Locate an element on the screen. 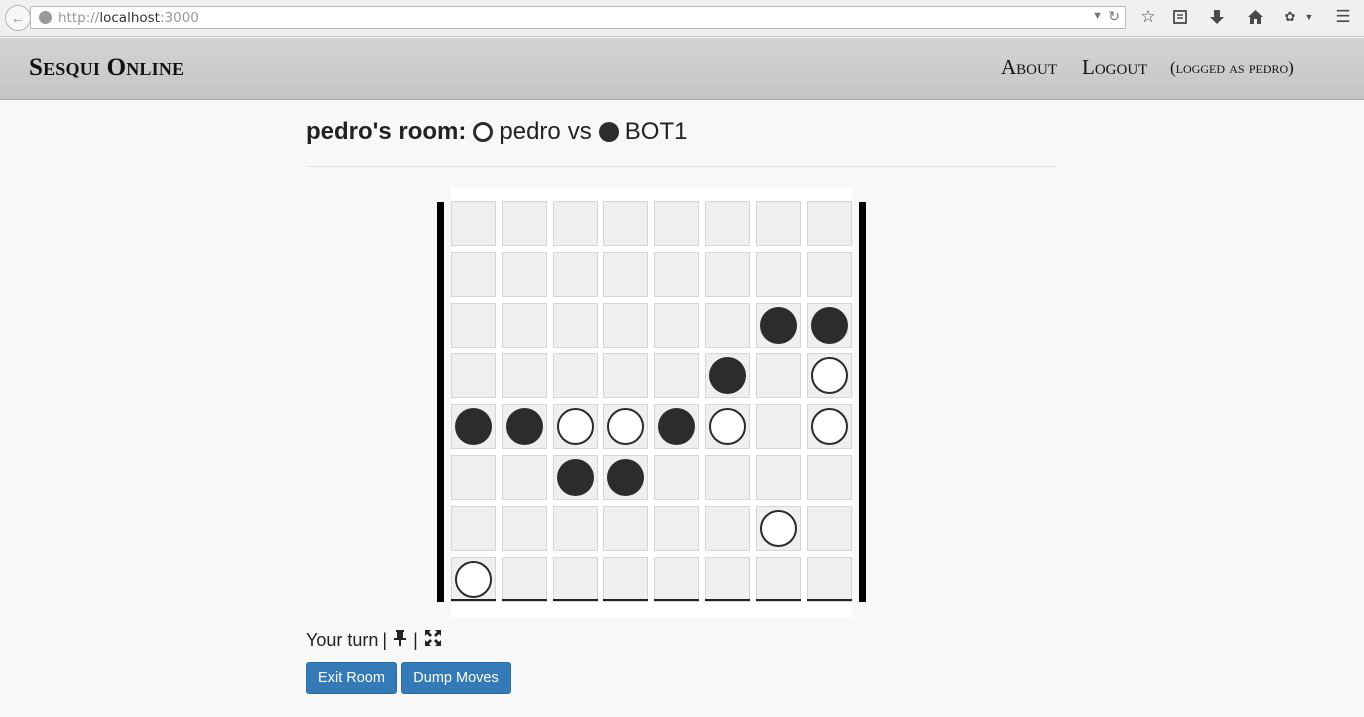 Image resolution: width=1364 pixels, height=717 pixels. url-text: http://localhost:3000 is located at coordinates (128, 18).